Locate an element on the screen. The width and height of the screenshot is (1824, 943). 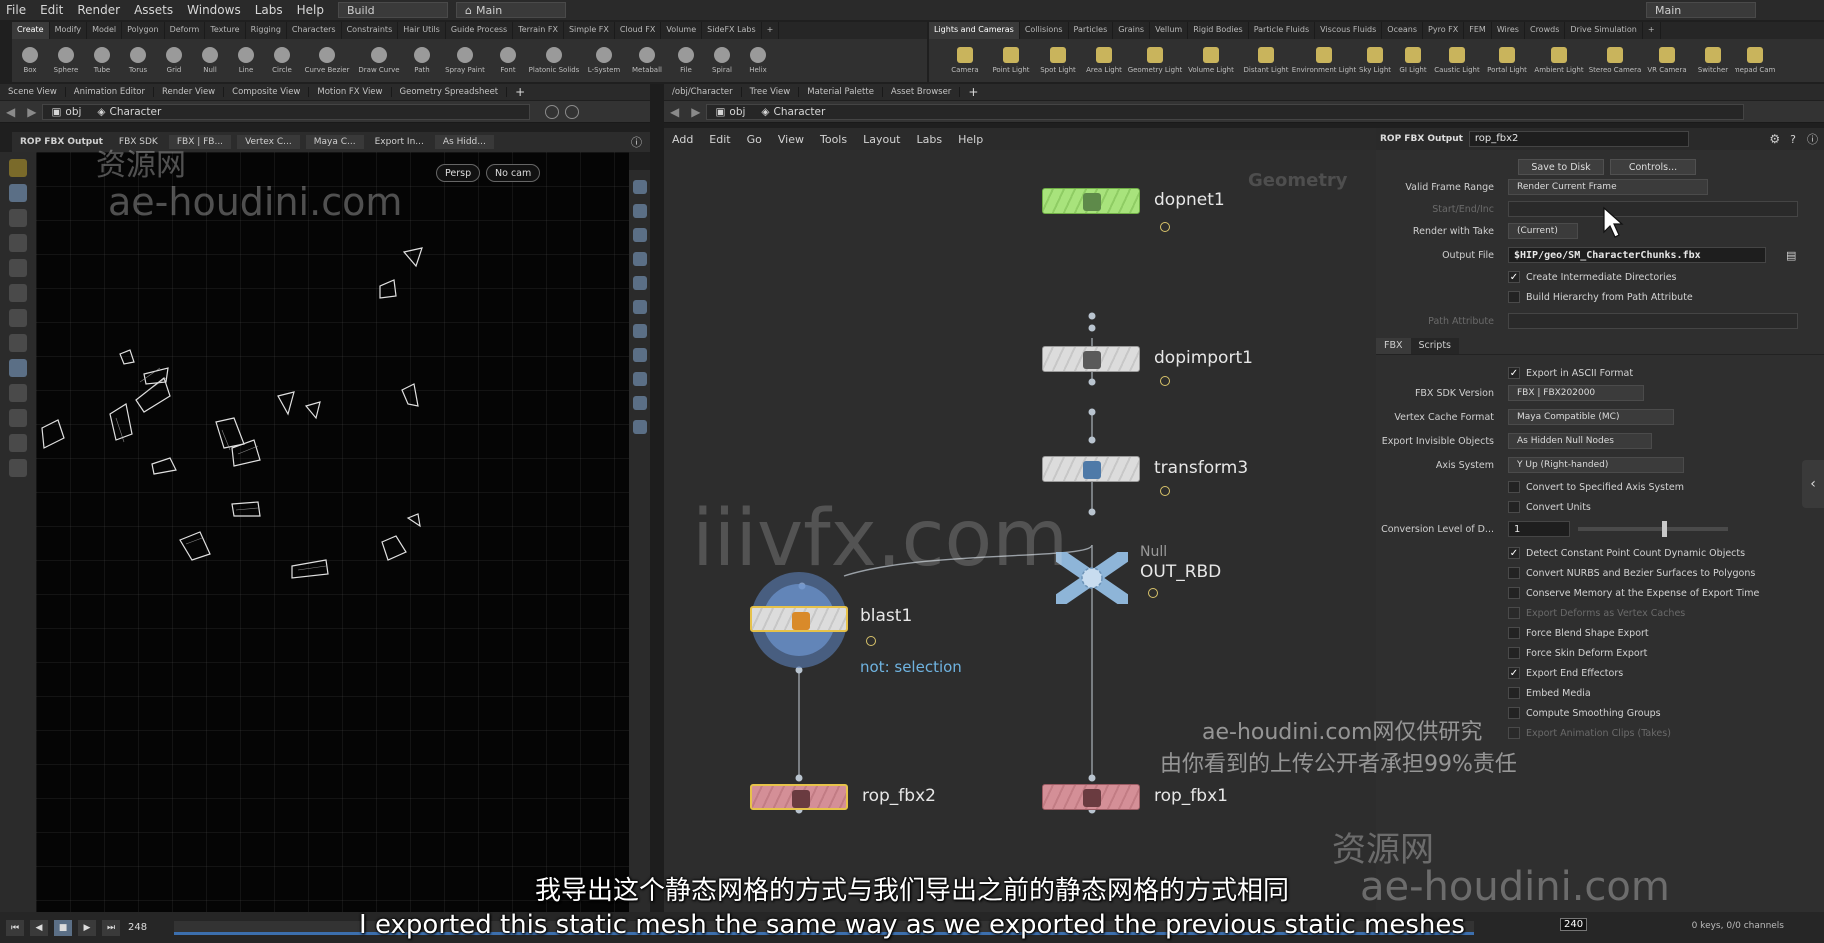
shelf-tab-collisions: Collisions is located at coordinates (1044, 30).